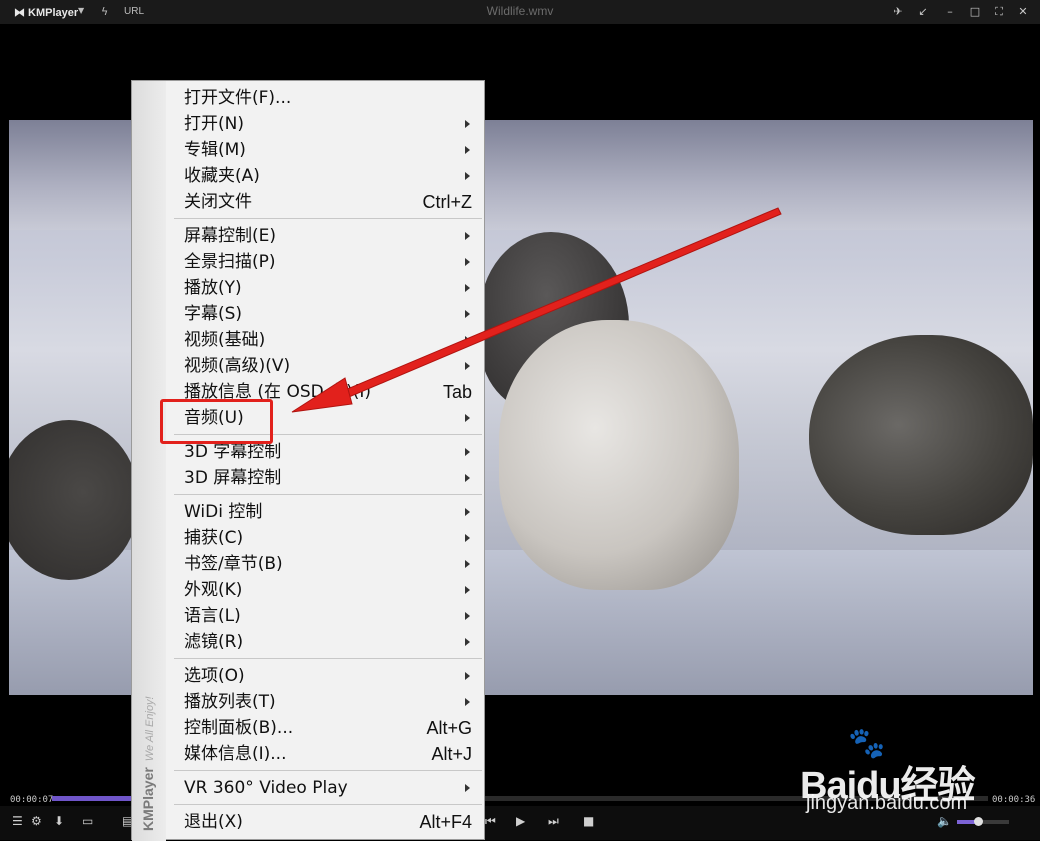  What do you see at coordinates (237, 366) in the screenshot?
I see `menu-item-label: 视频(高级)(V)` at bounding box center [237, 366].